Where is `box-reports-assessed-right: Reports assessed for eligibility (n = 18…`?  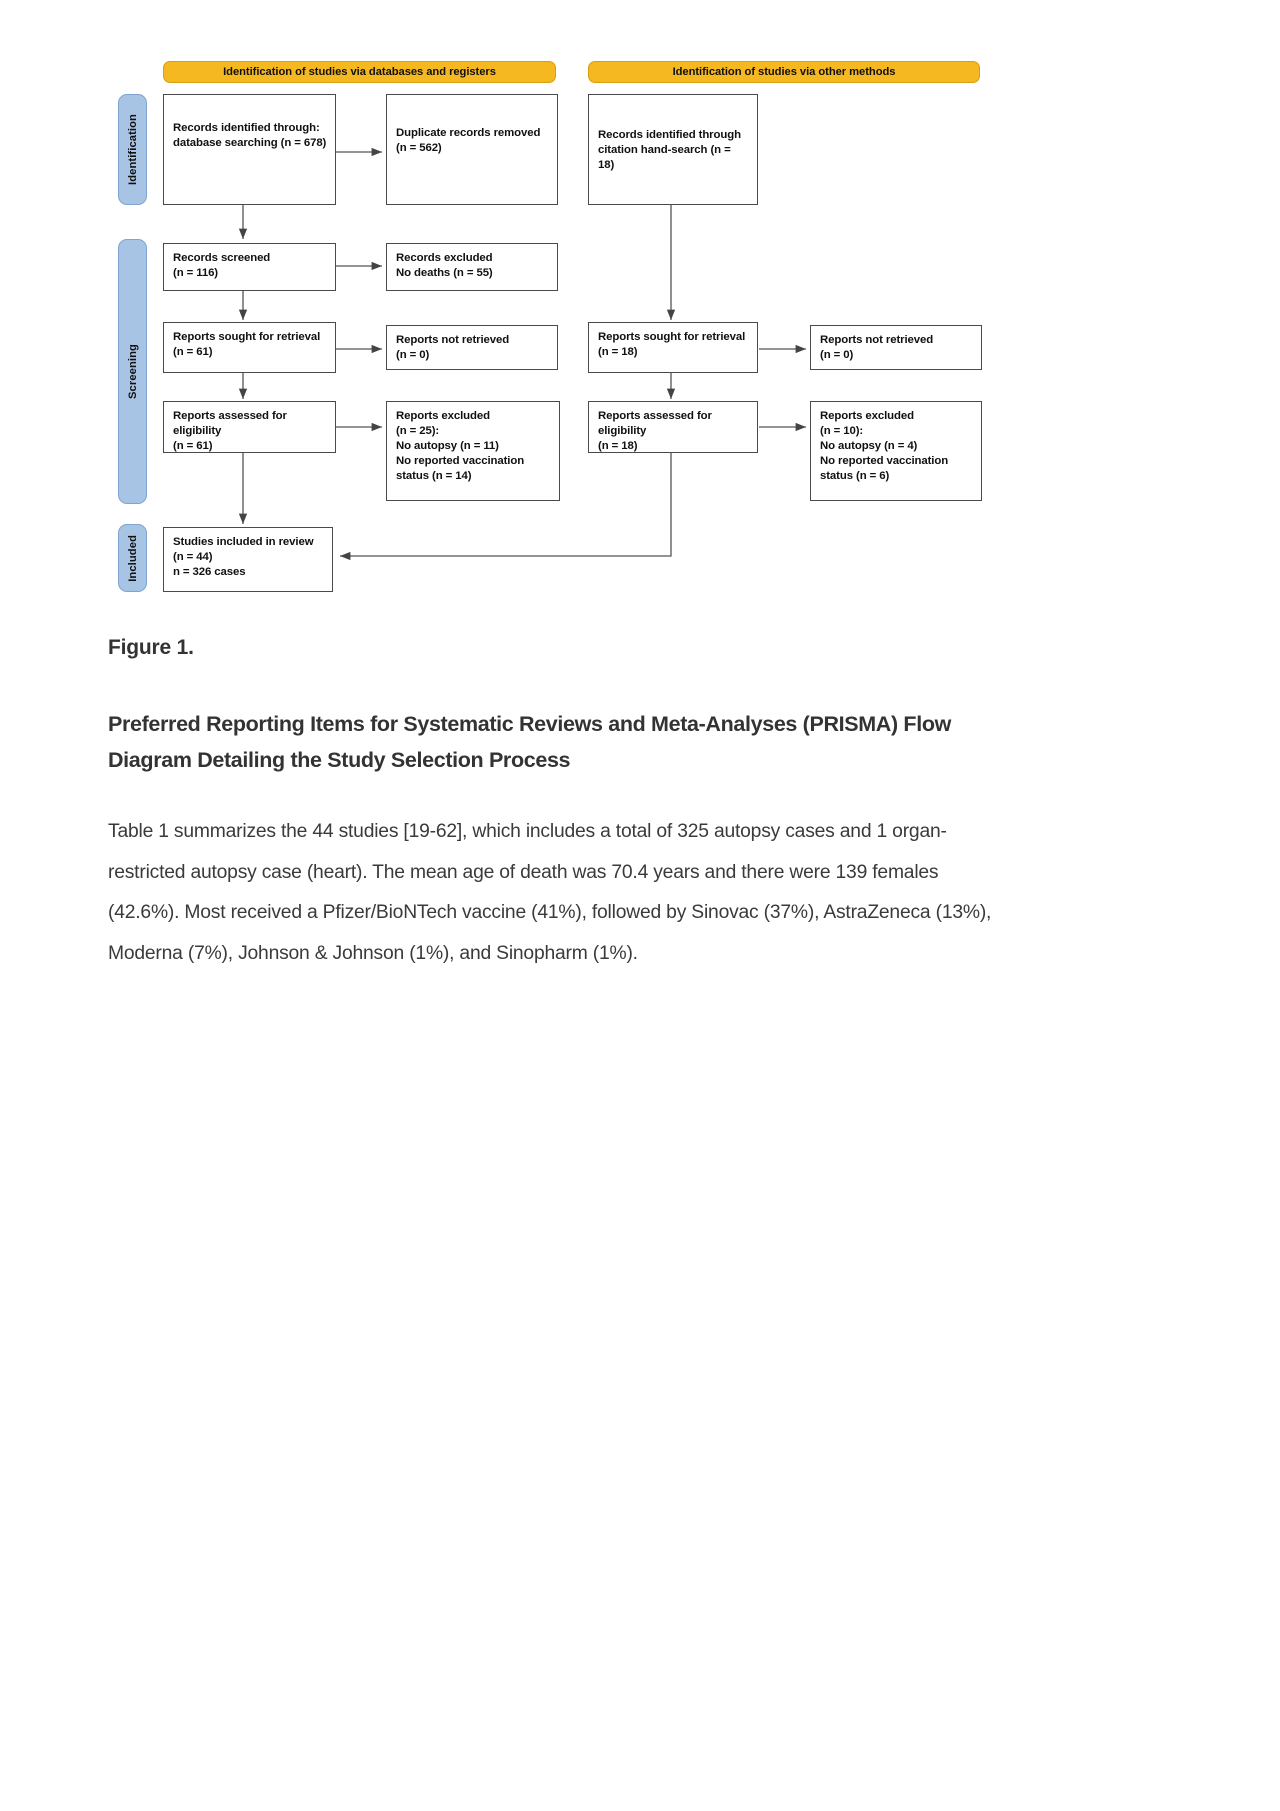 box-reports-assessed-right: Reports assessed for eligibility (n = 18… is located at coordinates (673, 427).